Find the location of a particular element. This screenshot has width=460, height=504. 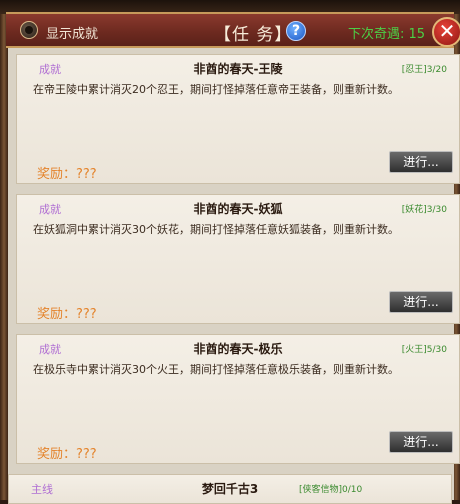

quest-name: 梦回千古3 is located at coordinates (230, 489).